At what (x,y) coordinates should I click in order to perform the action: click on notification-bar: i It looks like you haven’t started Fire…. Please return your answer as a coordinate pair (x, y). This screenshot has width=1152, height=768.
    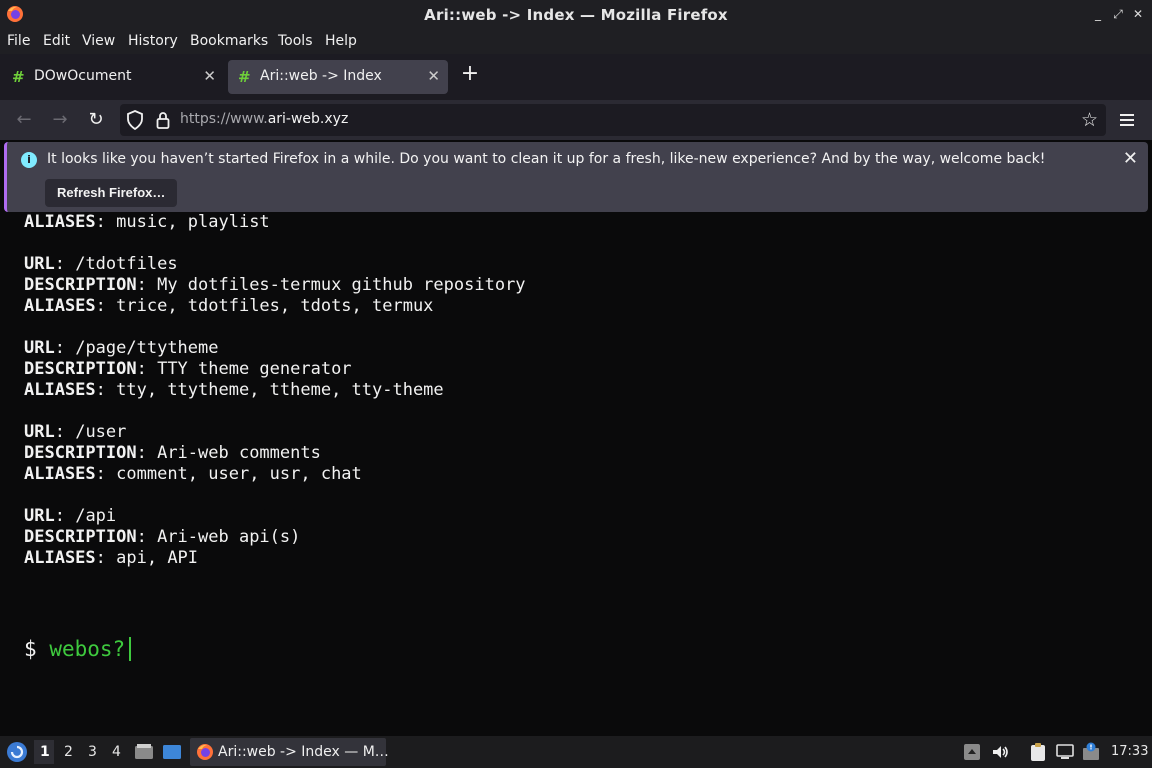
    Looking at the image, I should click on (576, 177).